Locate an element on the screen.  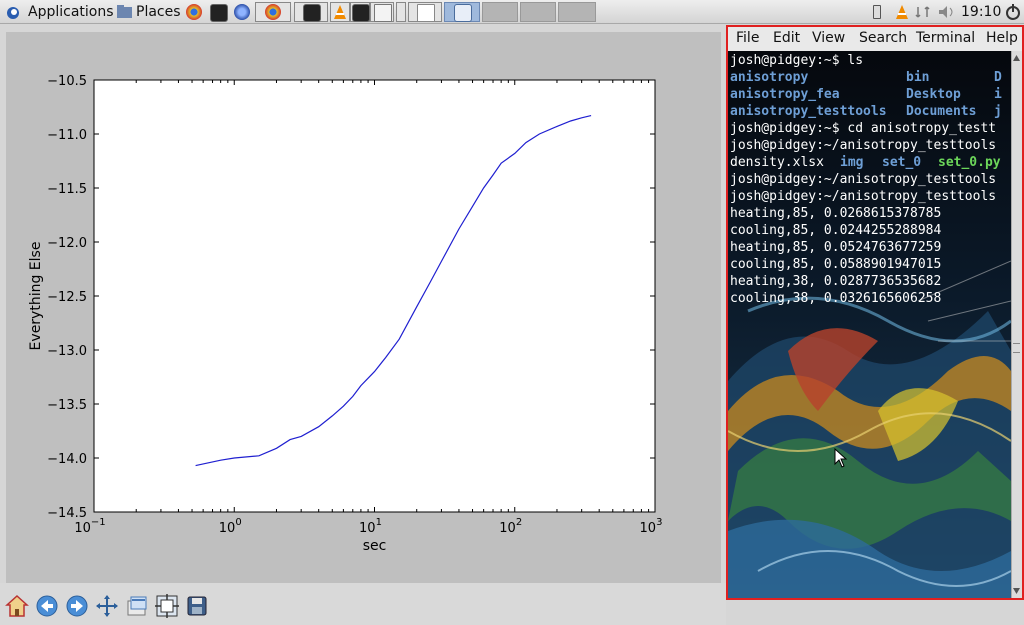
power-icon is located at coordinates (1013, 12).